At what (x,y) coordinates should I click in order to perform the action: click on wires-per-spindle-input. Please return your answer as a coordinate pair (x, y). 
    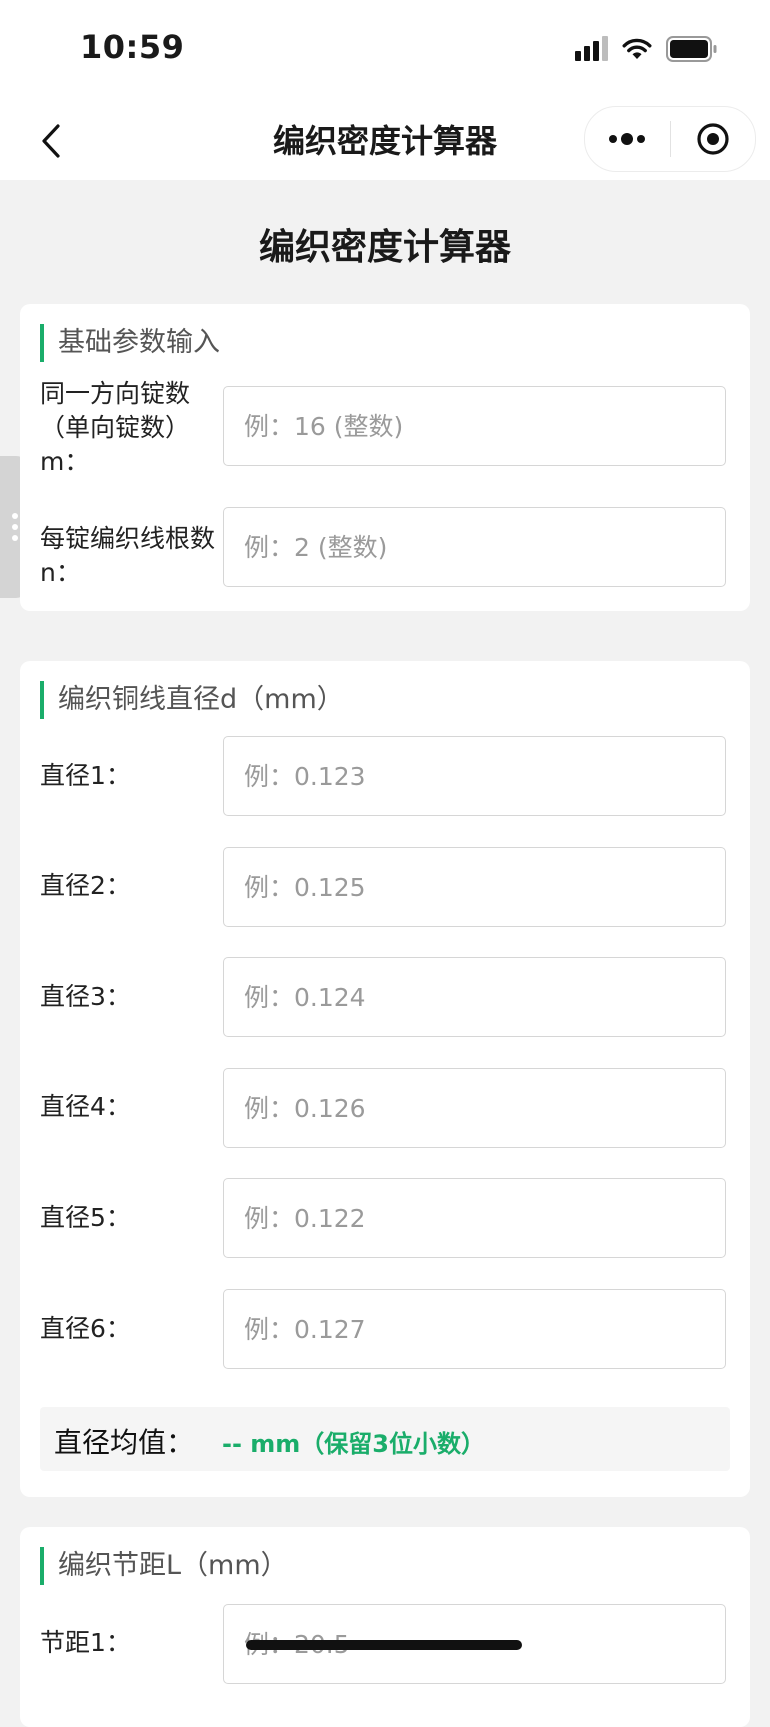
    Looking at the image, I should click on (474, 547).